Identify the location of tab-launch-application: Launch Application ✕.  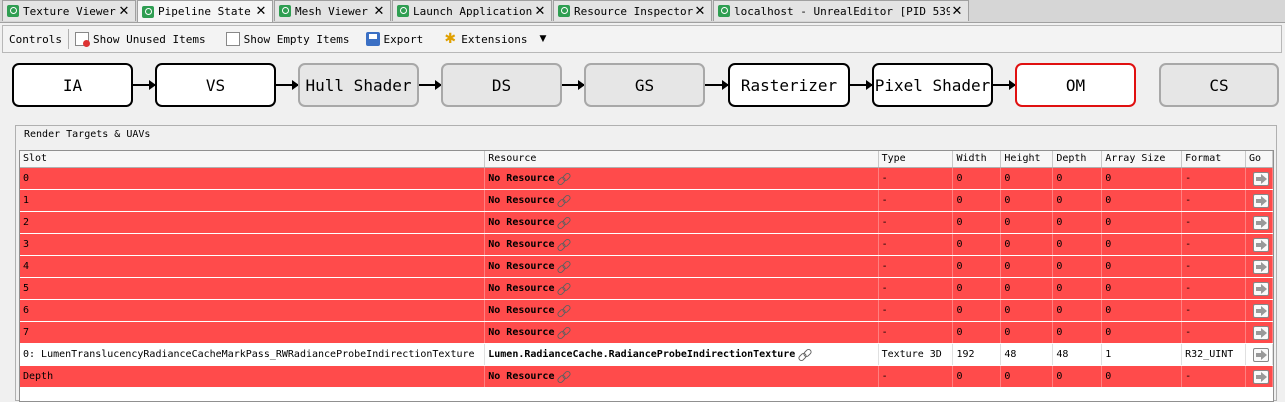
(472, 10).